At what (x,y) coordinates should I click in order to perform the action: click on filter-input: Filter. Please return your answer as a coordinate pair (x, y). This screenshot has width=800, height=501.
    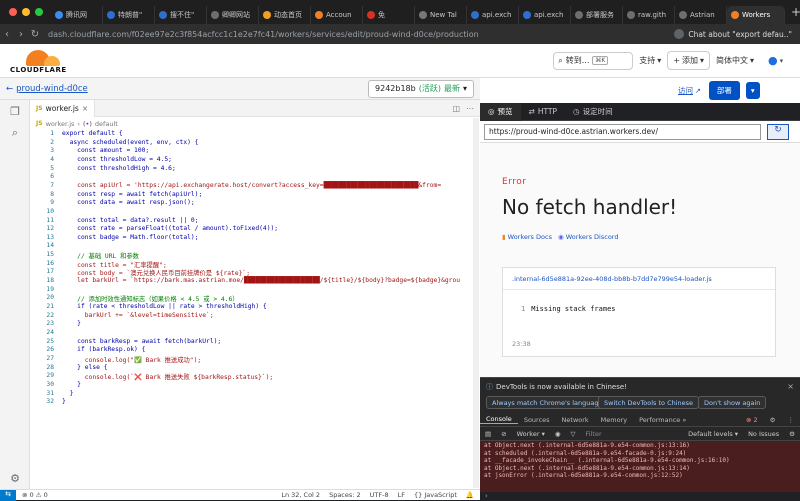
    Looking at the image, I should click on (594, 434).